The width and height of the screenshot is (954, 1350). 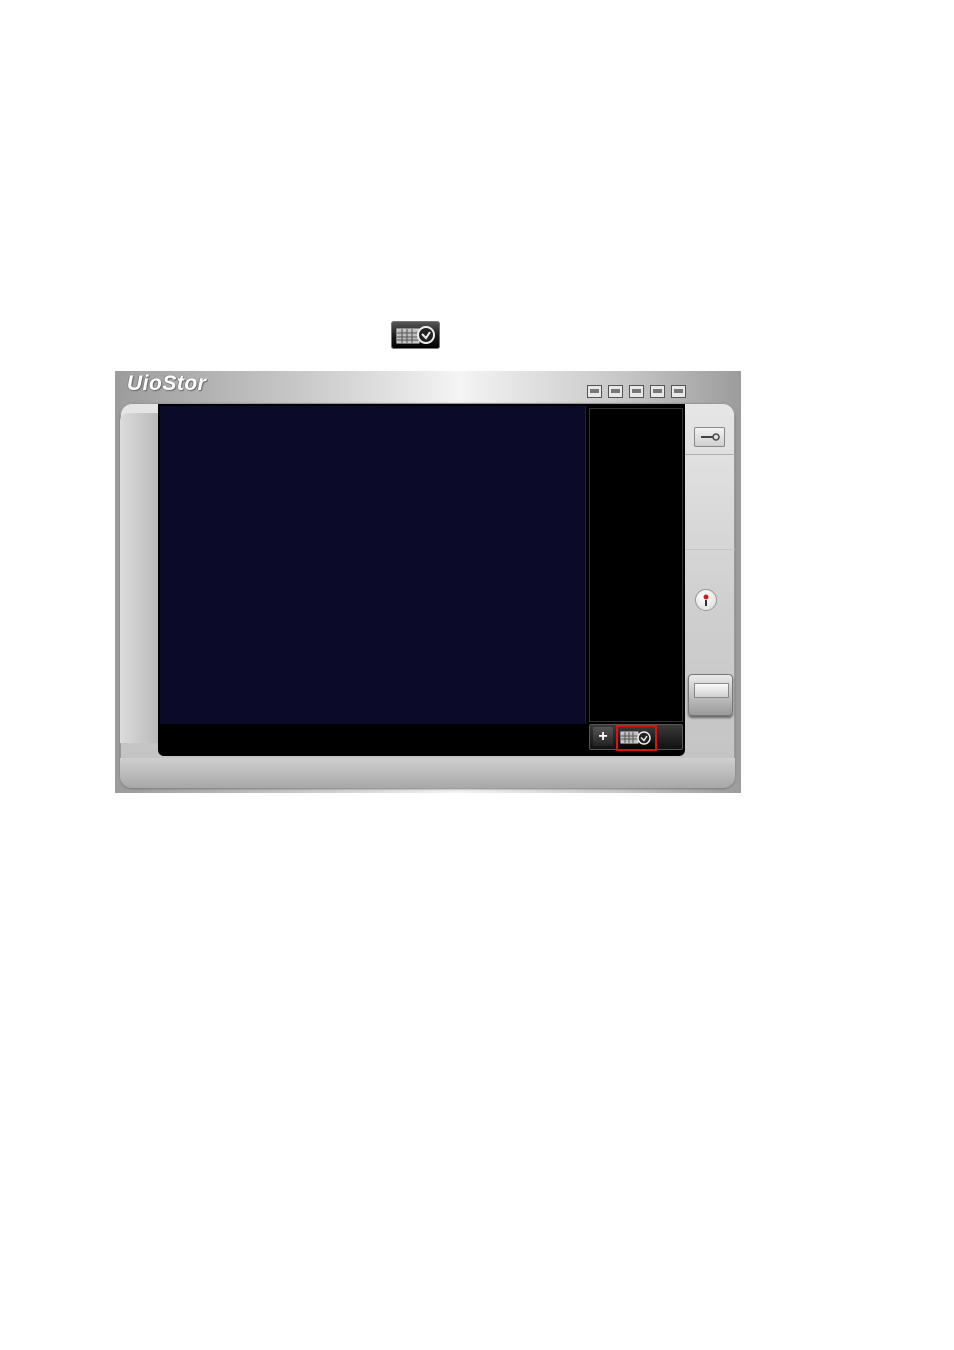 I want to click on fullscreen-icon, so click(x=678, y=391).